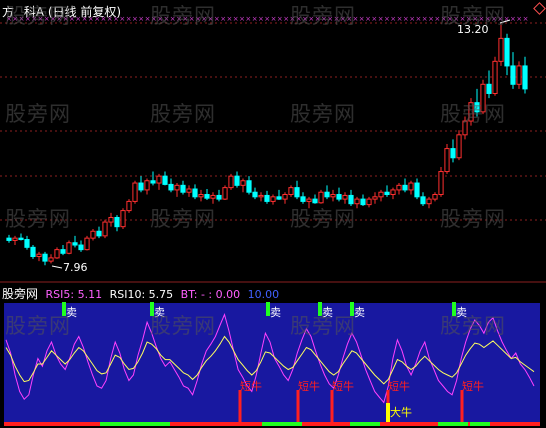  I want to click on high-price-label: 13.20, so click(473, 29).